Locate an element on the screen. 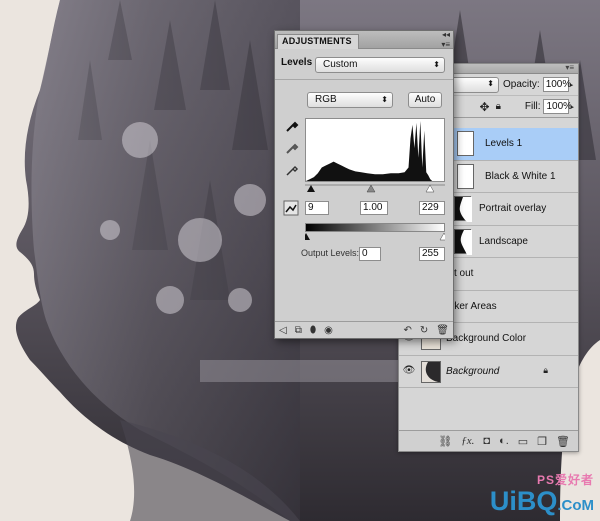 This screenshot has width=600, height=521. eyedropper-gray-icon is located at coordinates (292, 148).